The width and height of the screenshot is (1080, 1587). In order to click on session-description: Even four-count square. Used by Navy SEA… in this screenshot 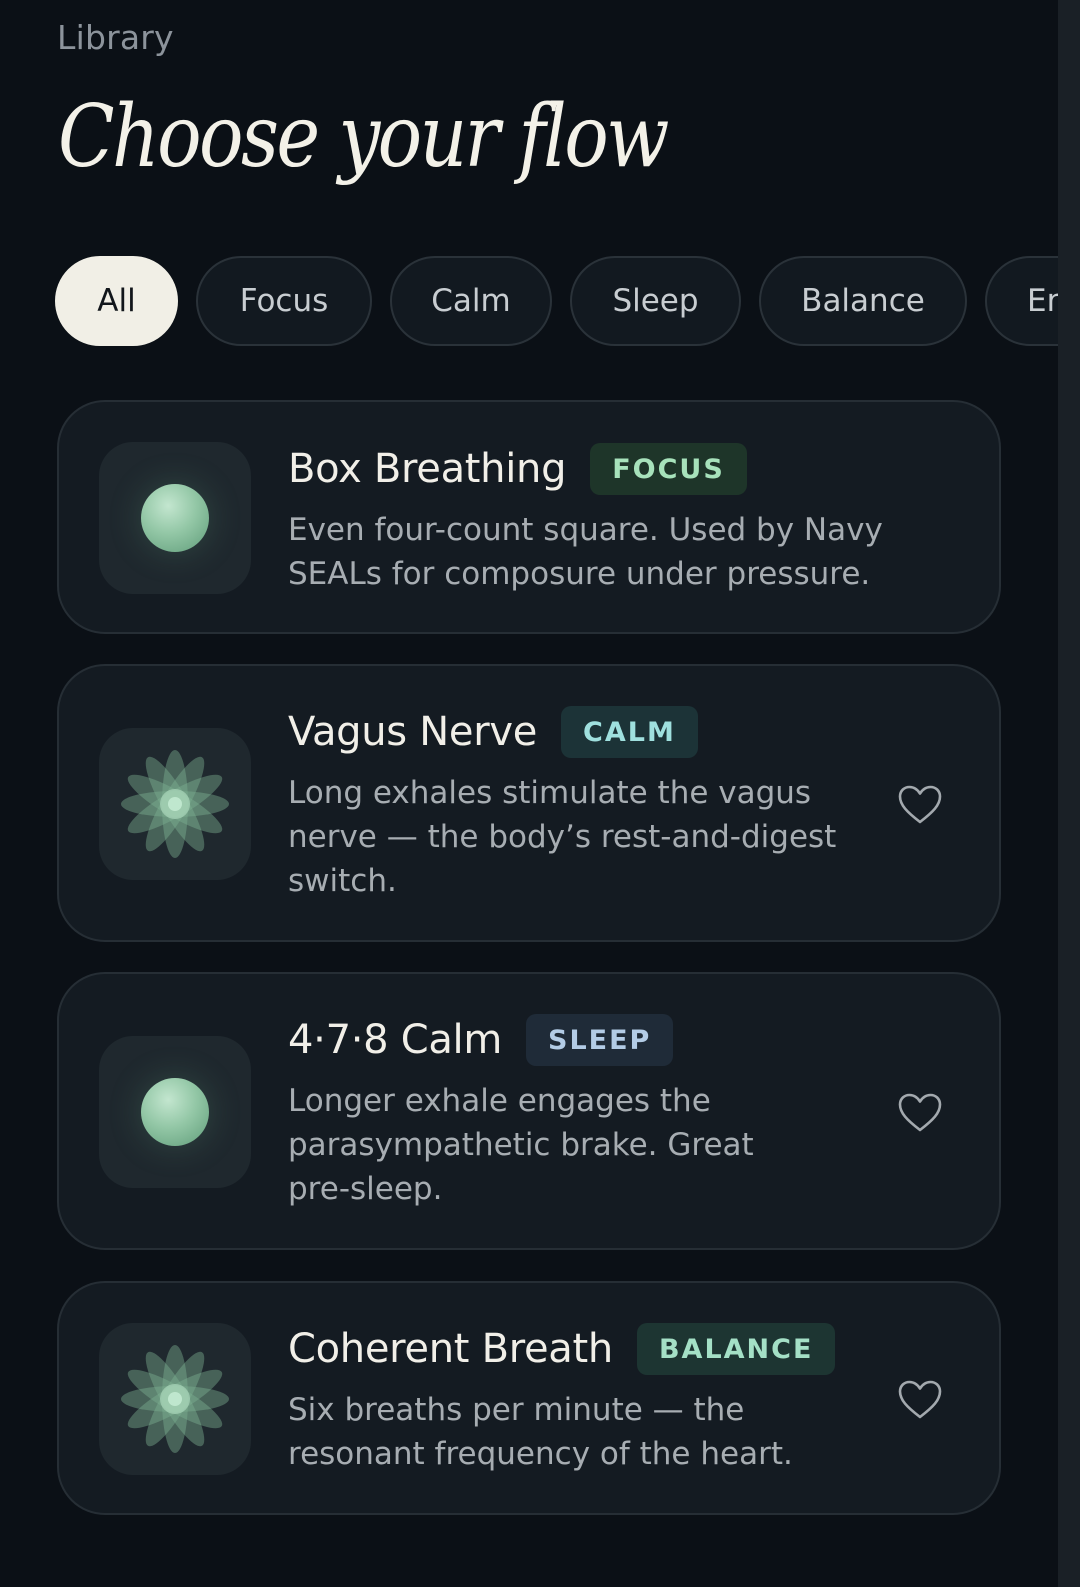, I will do `click(585, 552)`.